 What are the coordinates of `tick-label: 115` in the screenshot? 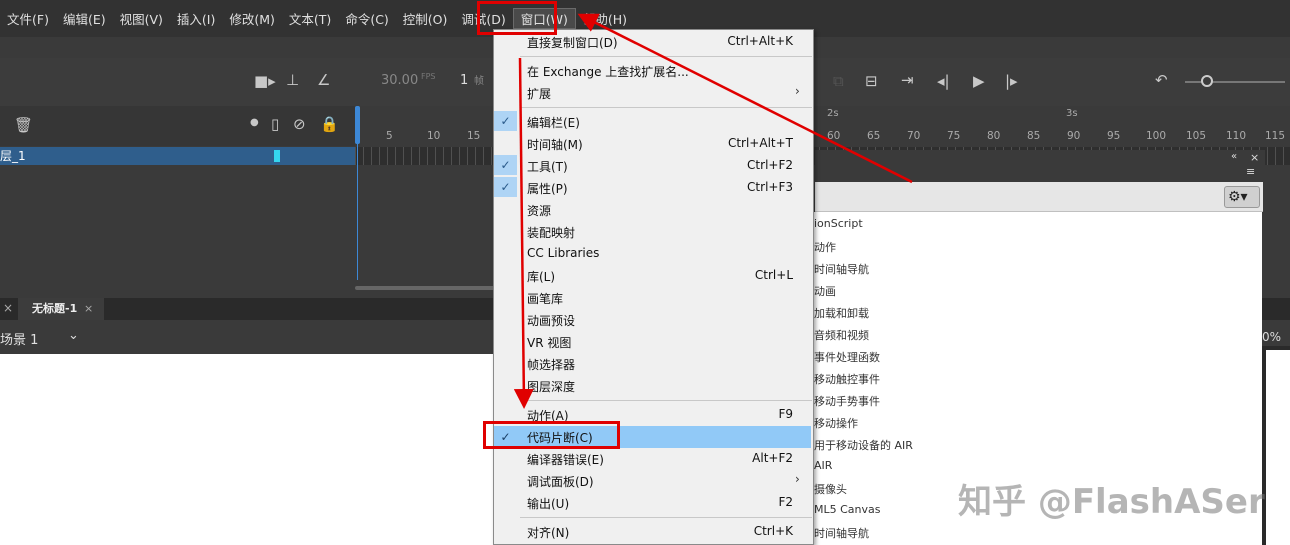 It's located at (1275, 136).